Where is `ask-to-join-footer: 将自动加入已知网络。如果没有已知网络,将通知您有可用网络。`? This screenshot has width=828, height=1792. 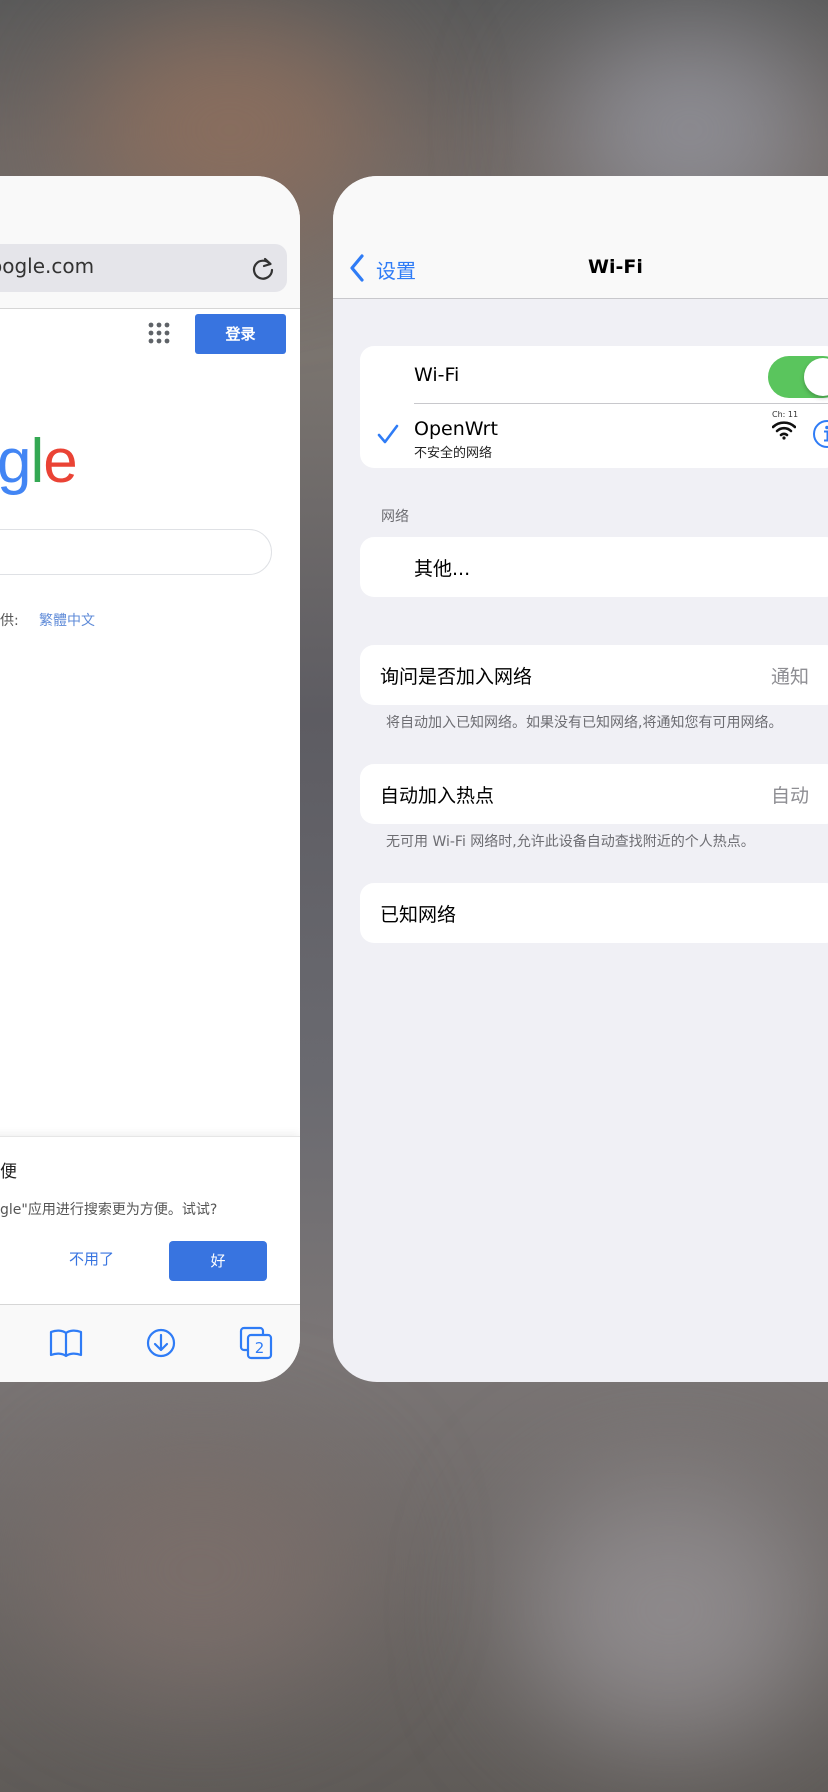 ask-to-join-footer: 将自动加入已知网络。如果没有已知网络,将通知您有可用网络。 is located at coordinates (584, 723).